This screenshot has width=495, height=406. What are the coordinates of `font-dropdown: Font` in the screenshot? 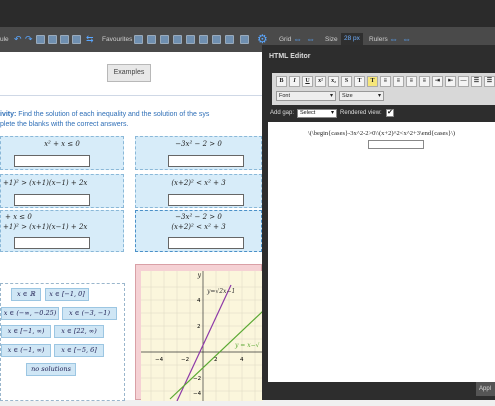 It's located at (306, 96).